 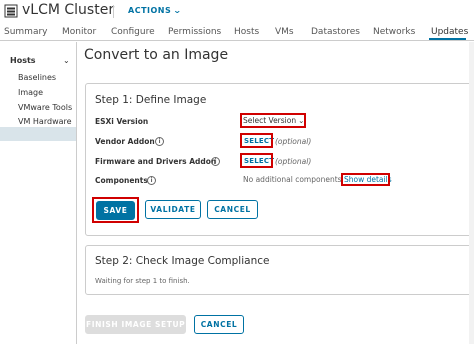 I want to click on components-label: Components, so click(x=121, y=180).